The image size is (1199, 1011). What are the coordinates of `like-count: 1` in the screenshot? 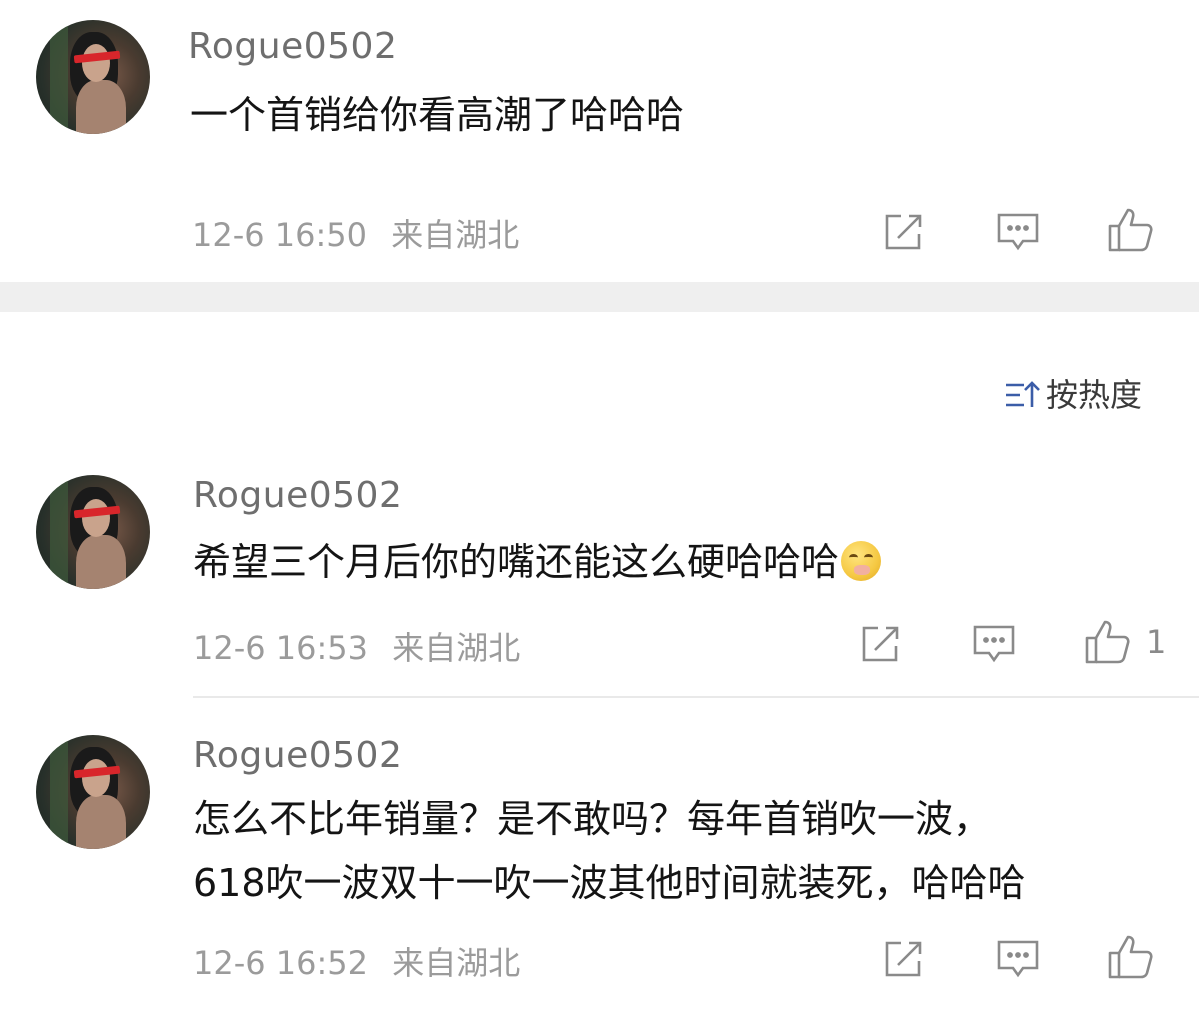 It's located at (1156, 642).